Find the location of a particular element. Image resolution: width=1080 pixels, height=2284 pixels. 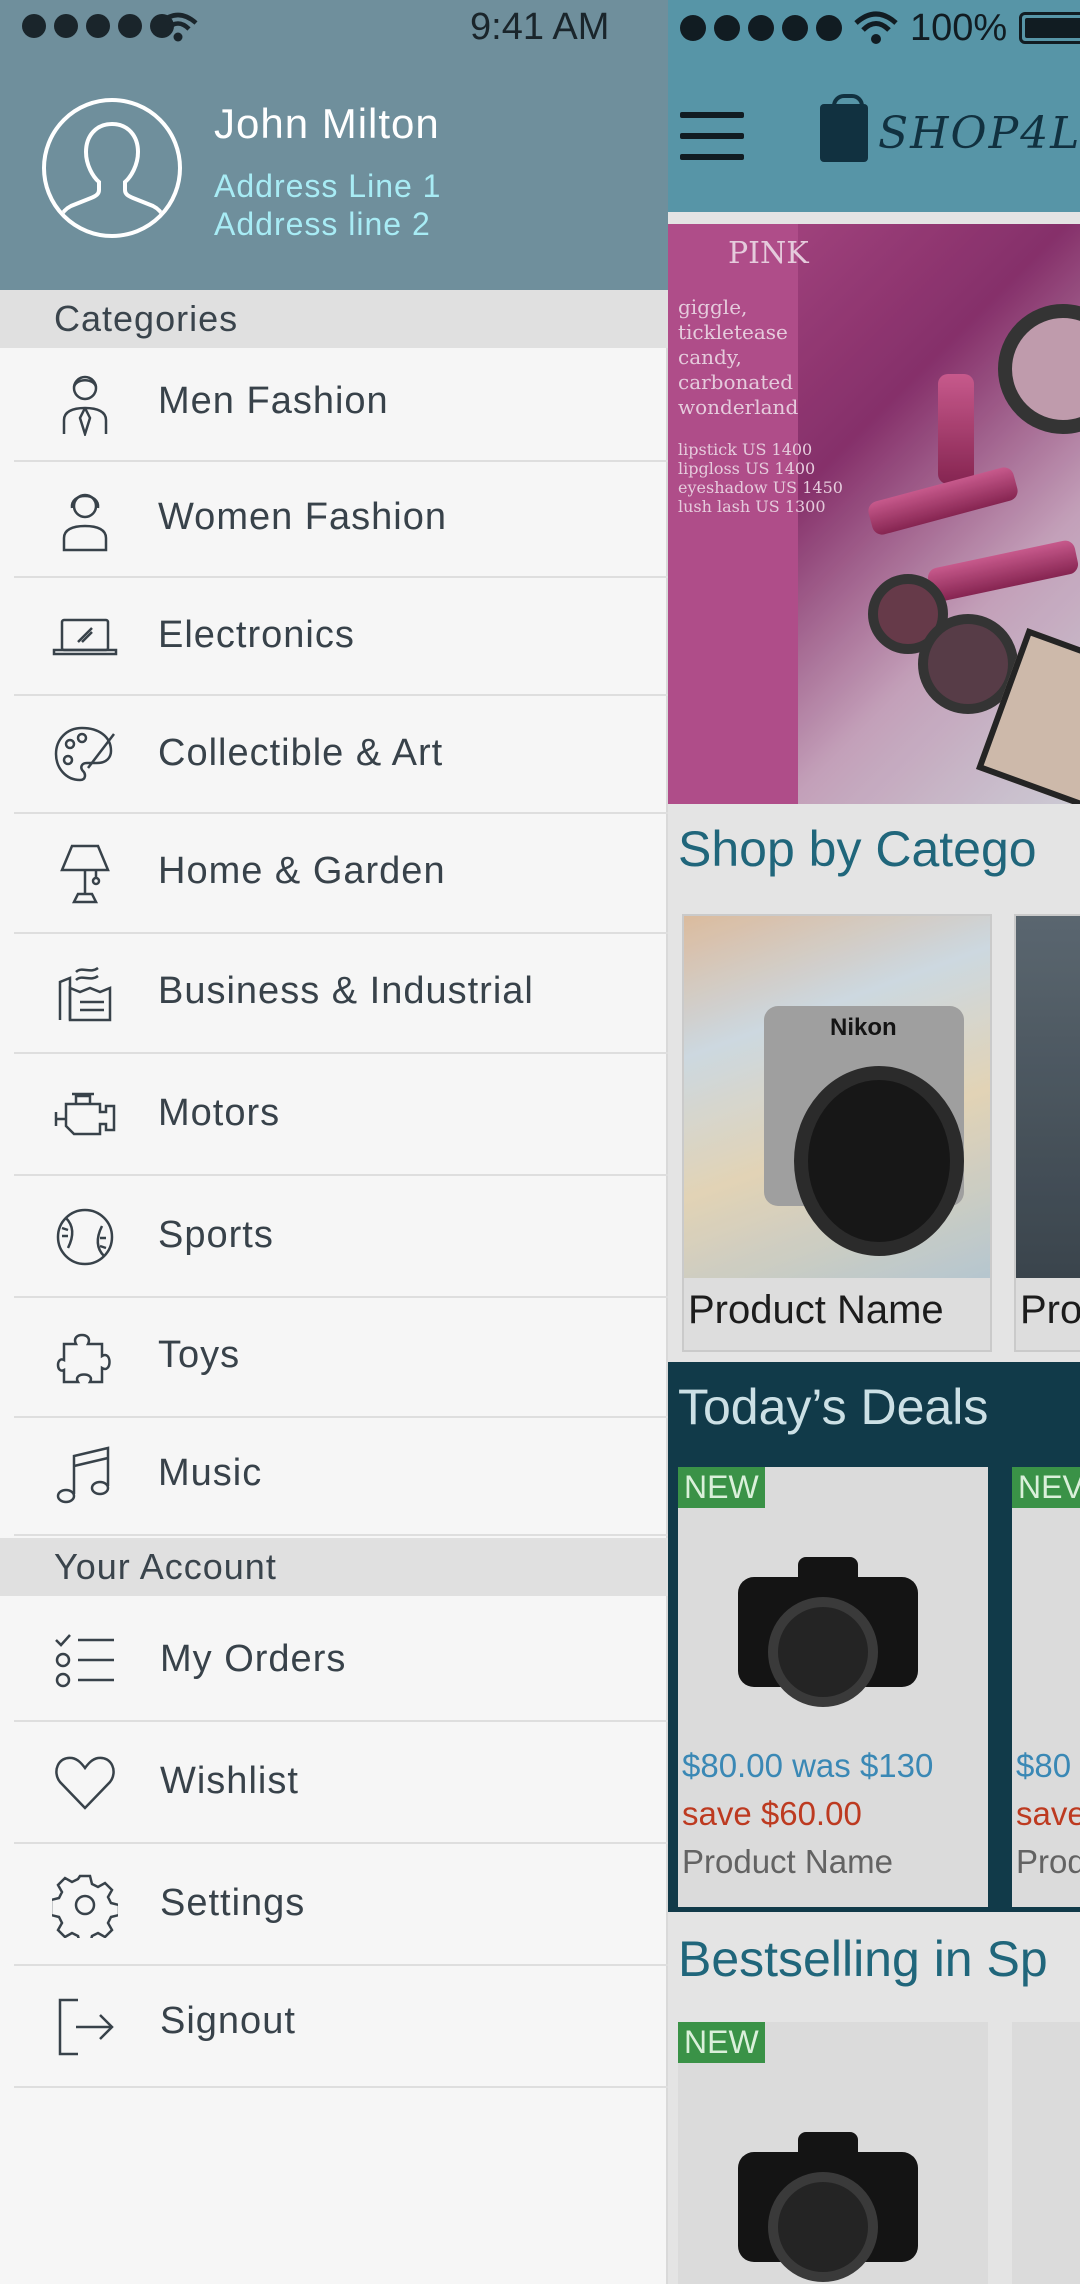

categories-section-header: Categories is located at coordinates (334, 319).